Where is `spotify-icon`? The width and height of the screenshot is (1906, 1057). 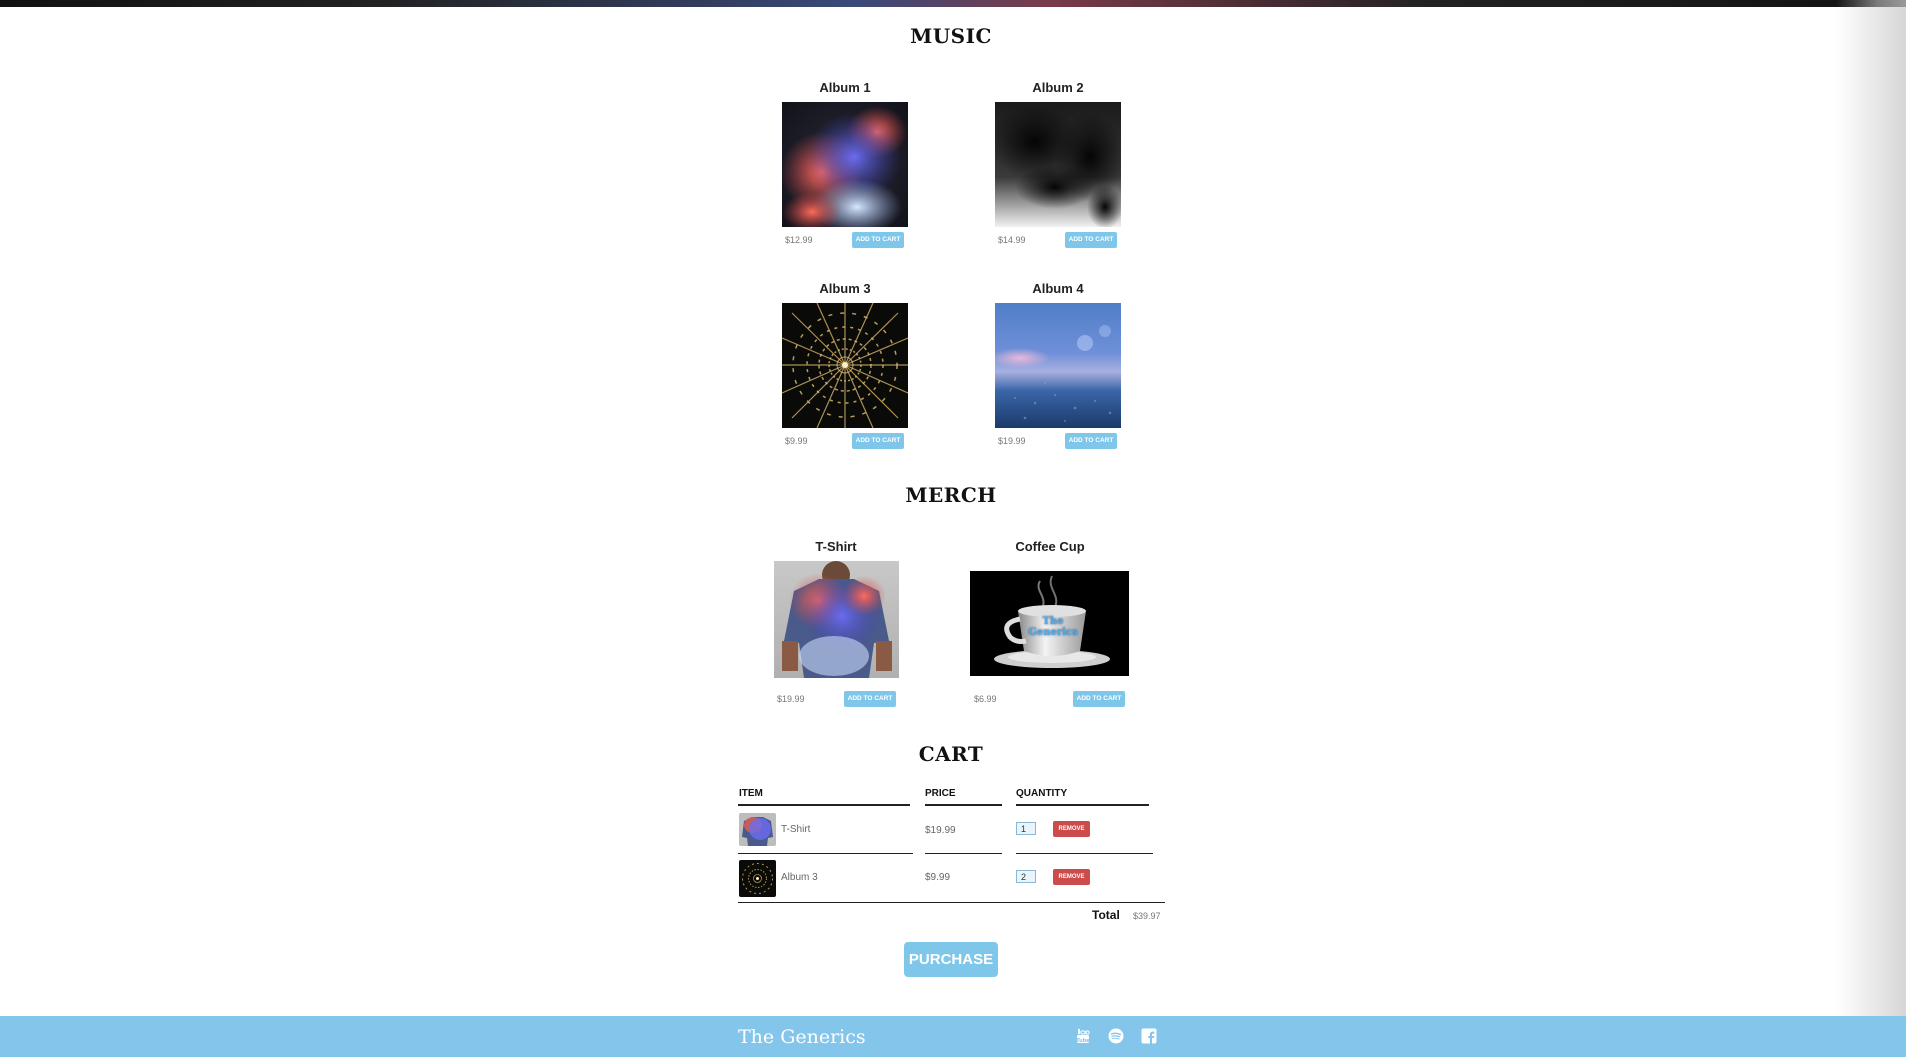
spotify-icon is located at coordinates (1116, 1036).